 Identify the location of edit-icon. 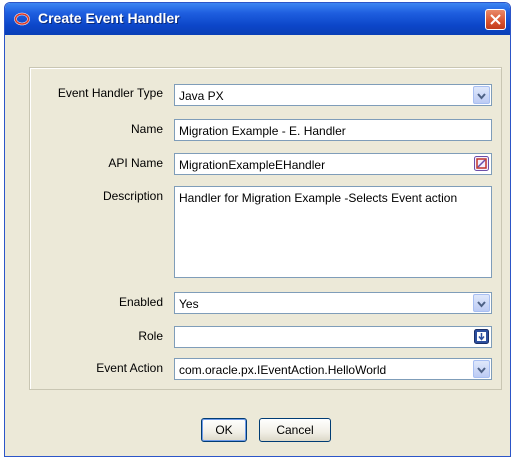
(481, 163).